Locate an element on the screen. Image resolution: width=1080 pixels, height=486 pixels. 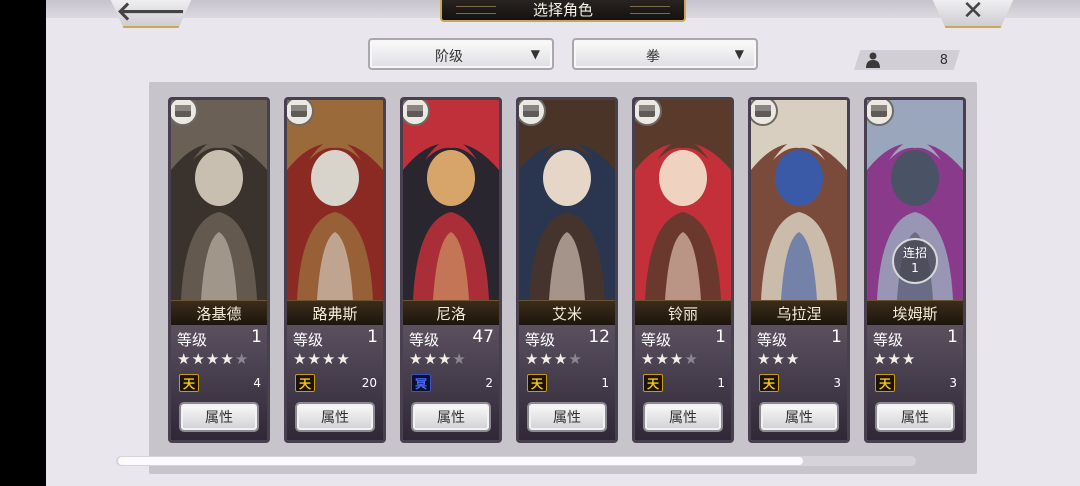
rank-count: 3 is located at coordinates (837, 383).